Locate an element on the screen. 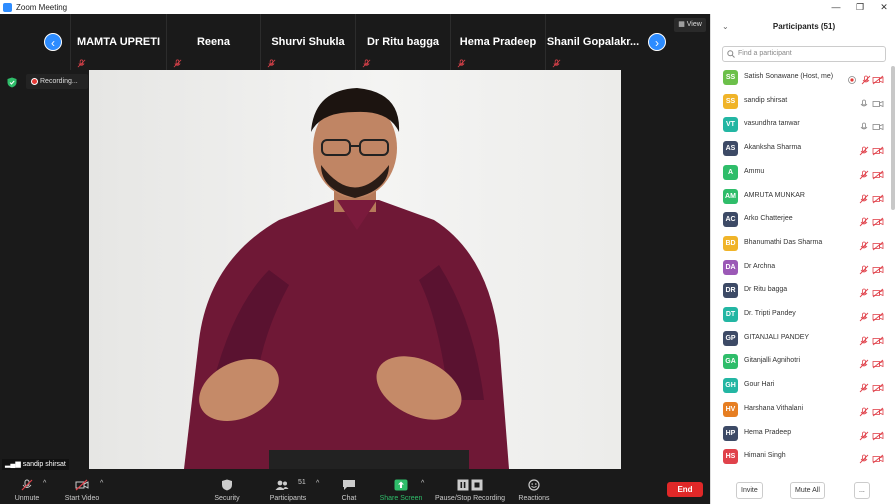  participant-row: DA Dr Archna is located at coordinates (801, 268).